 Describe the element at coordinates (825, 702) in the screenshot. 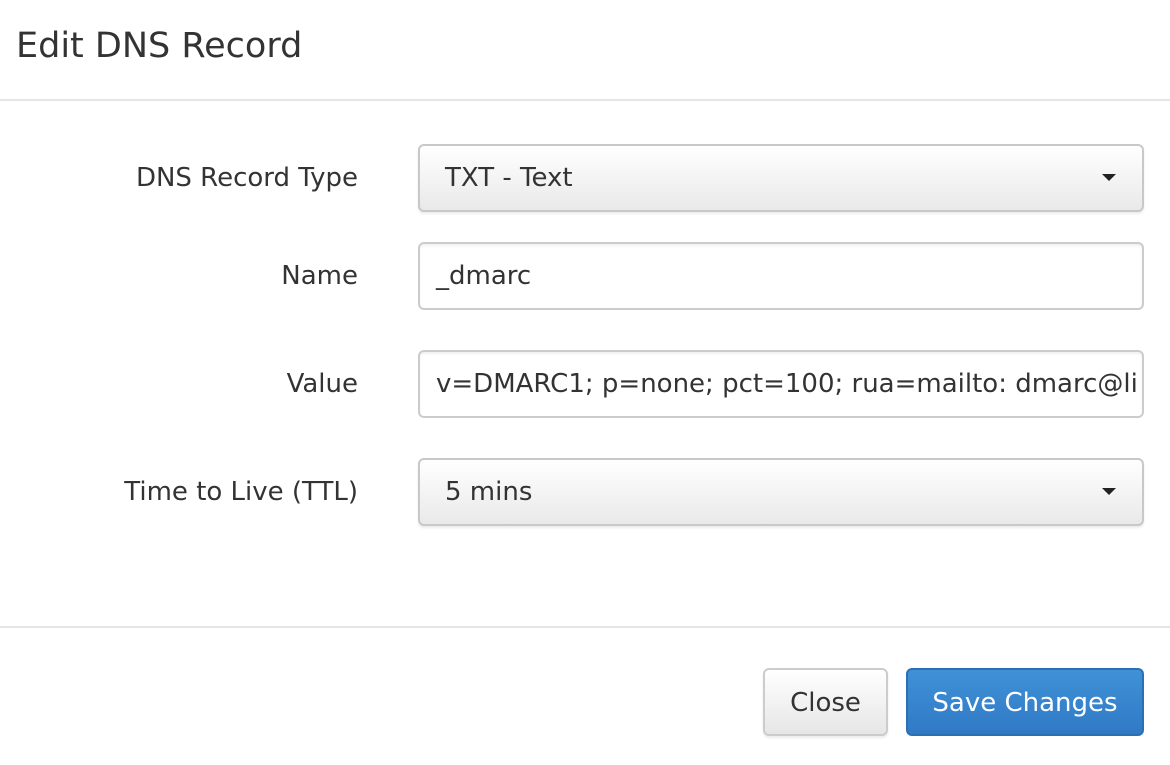

I see `close-button: Close` at that location.